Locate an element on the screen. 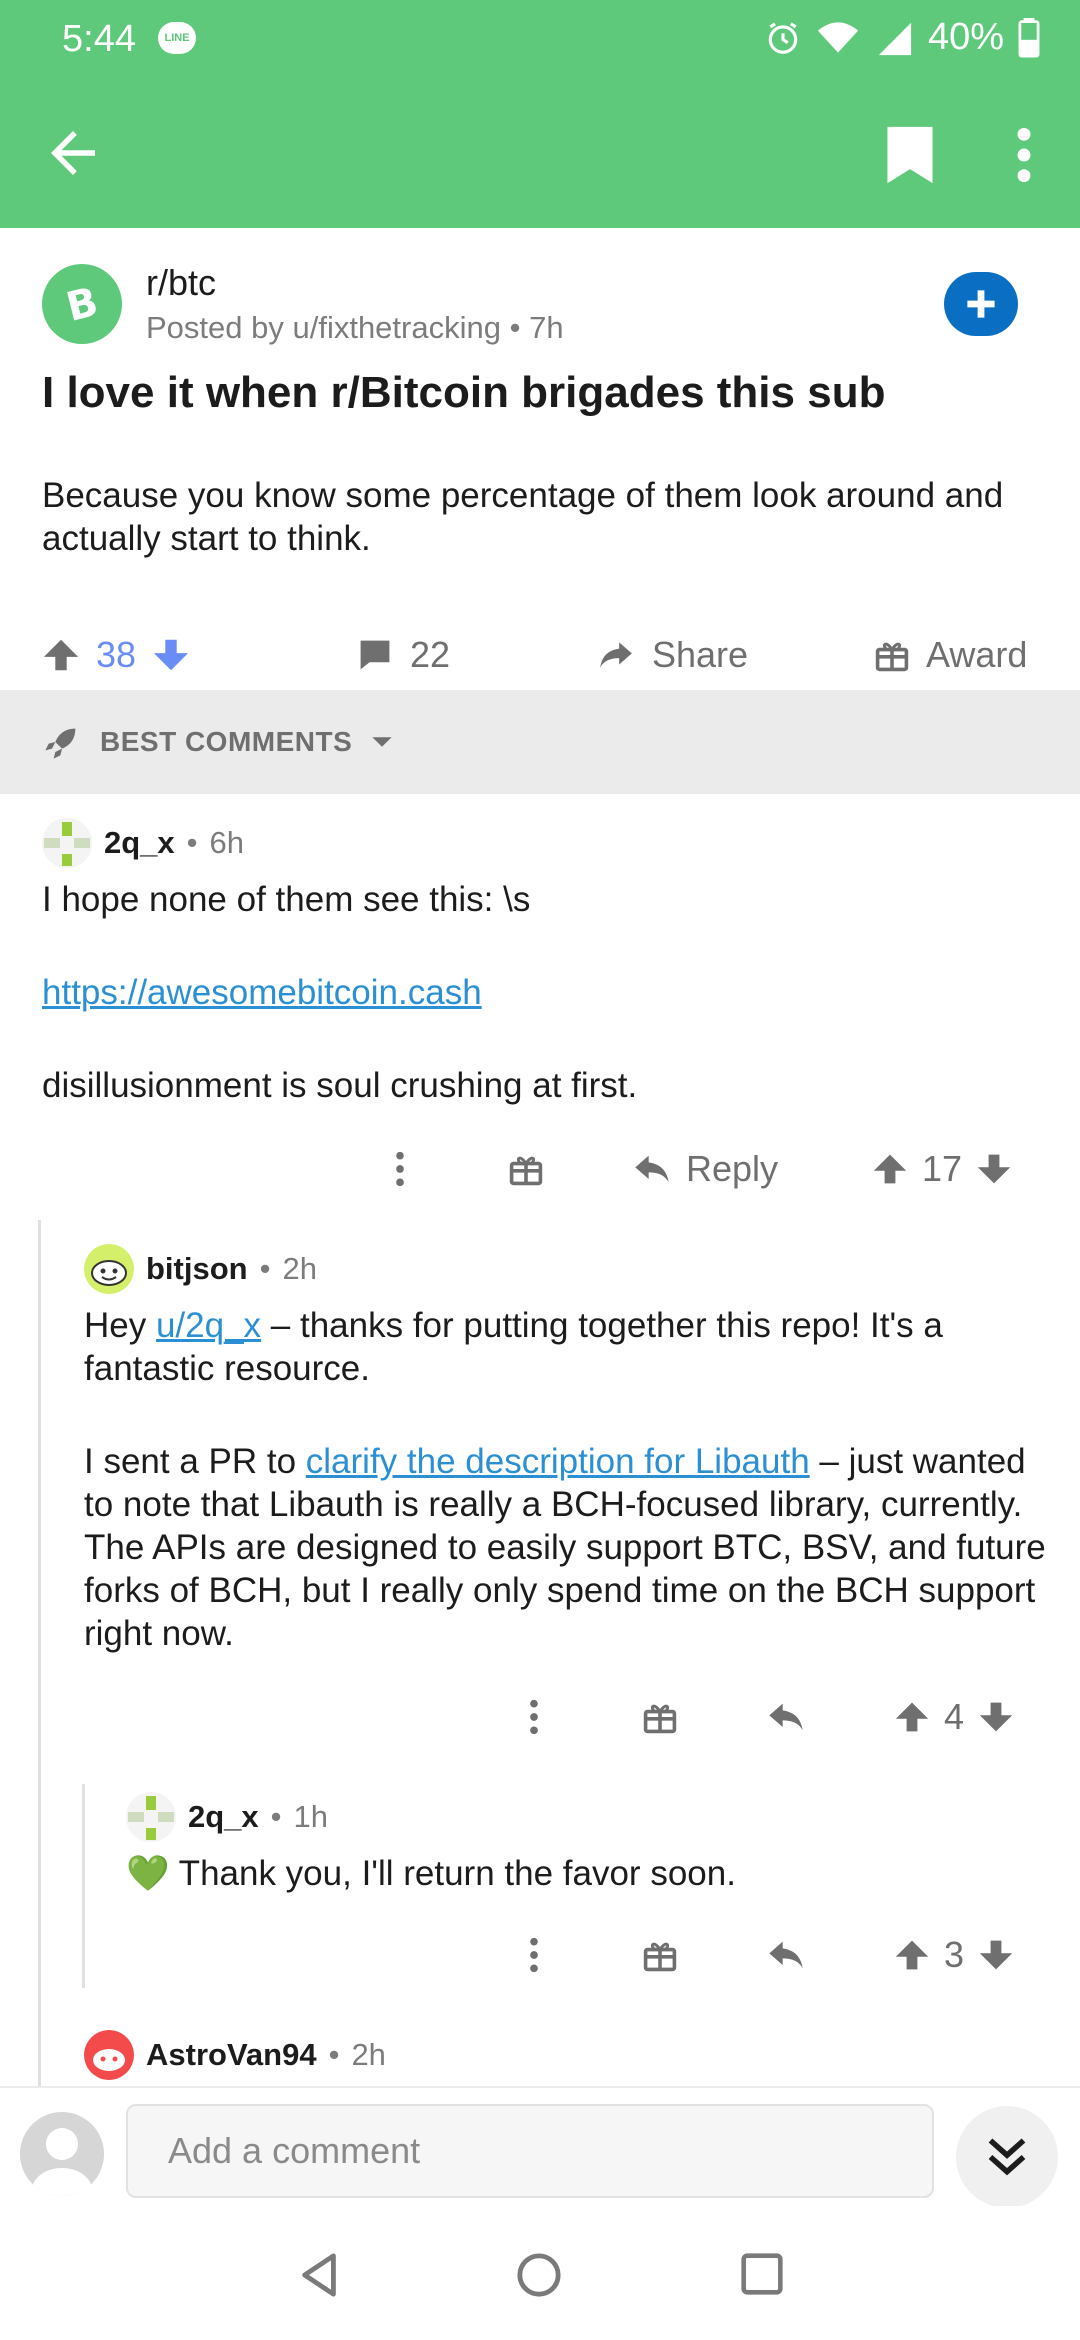  award-button: Award is located at coordinates (950, 655).